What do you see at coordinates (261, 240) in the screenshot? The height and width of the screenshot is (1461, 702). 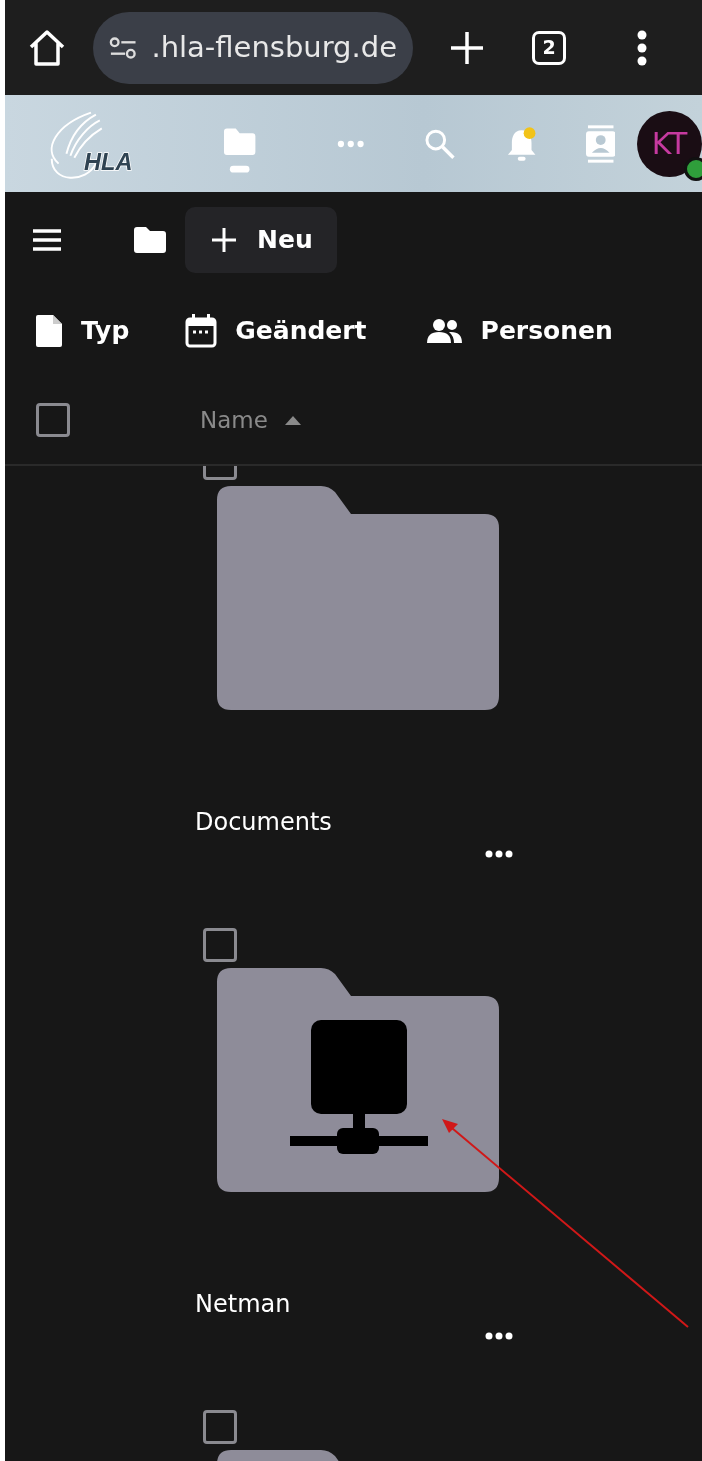 I see `new-button: Neu` at bounding box center [261, 240].